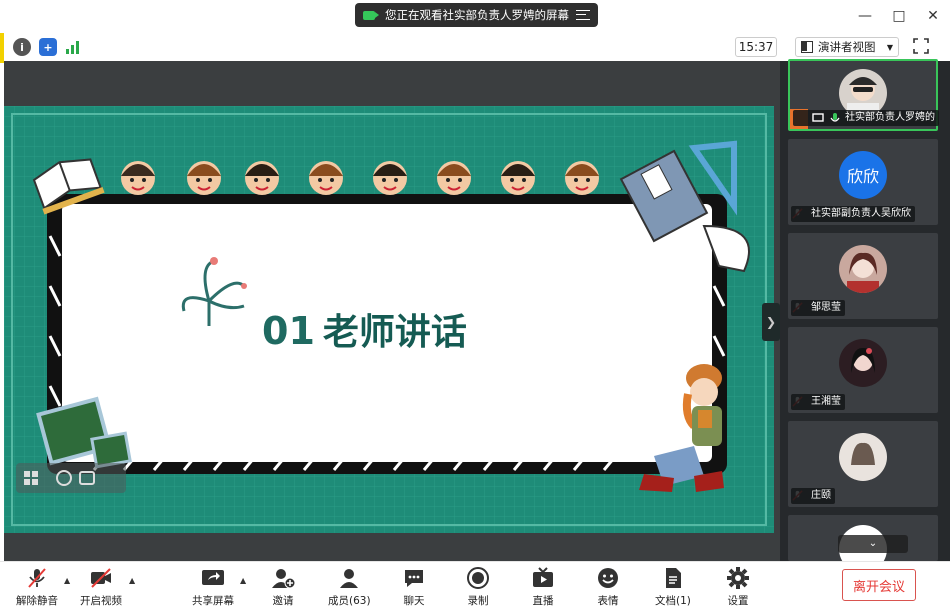 The height and width of the screenshot is (613, 950). I want to click on live-stream-icon, so click(543, 577).